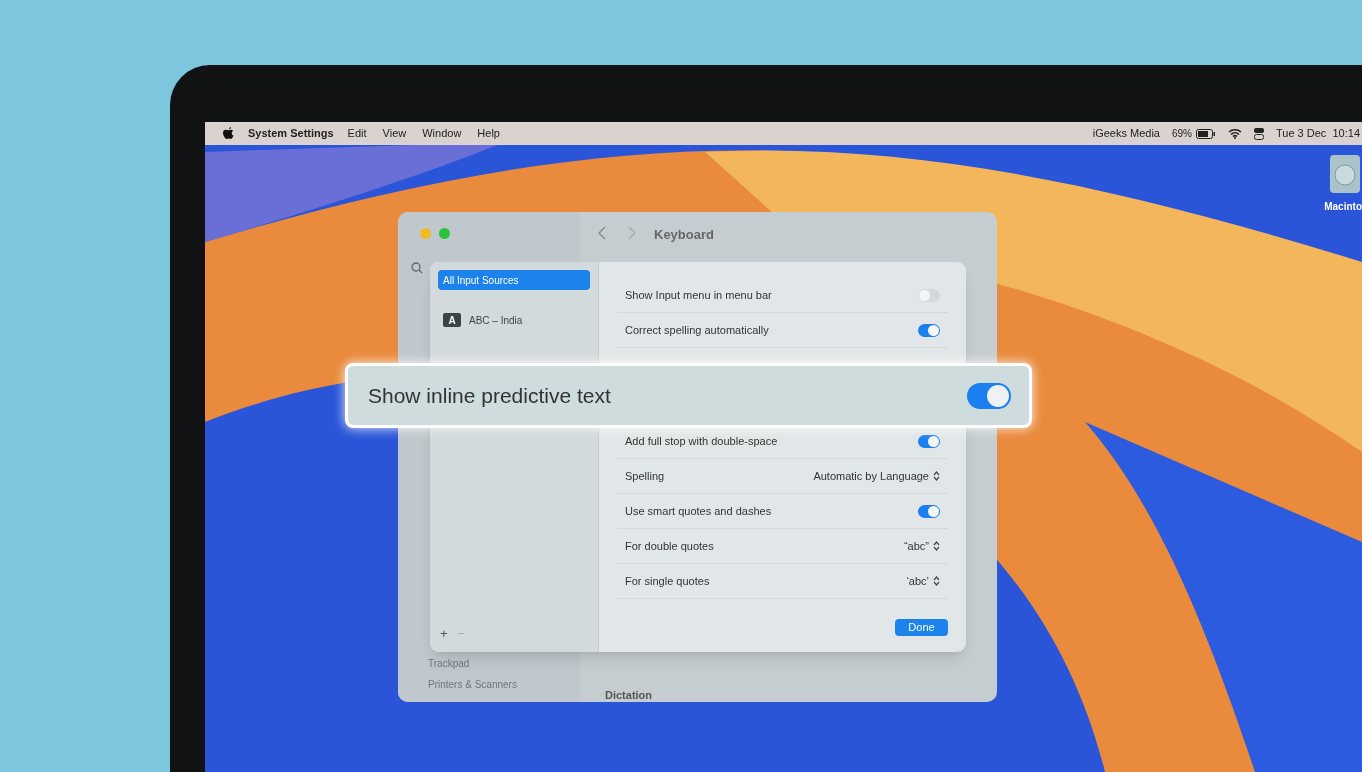 The height and width of the screenshot is (772, 1362). What do you see at coordinates (645, 476) in the screenshot?
I see `setting-label: Spelling` at bounding box center [645, 476].